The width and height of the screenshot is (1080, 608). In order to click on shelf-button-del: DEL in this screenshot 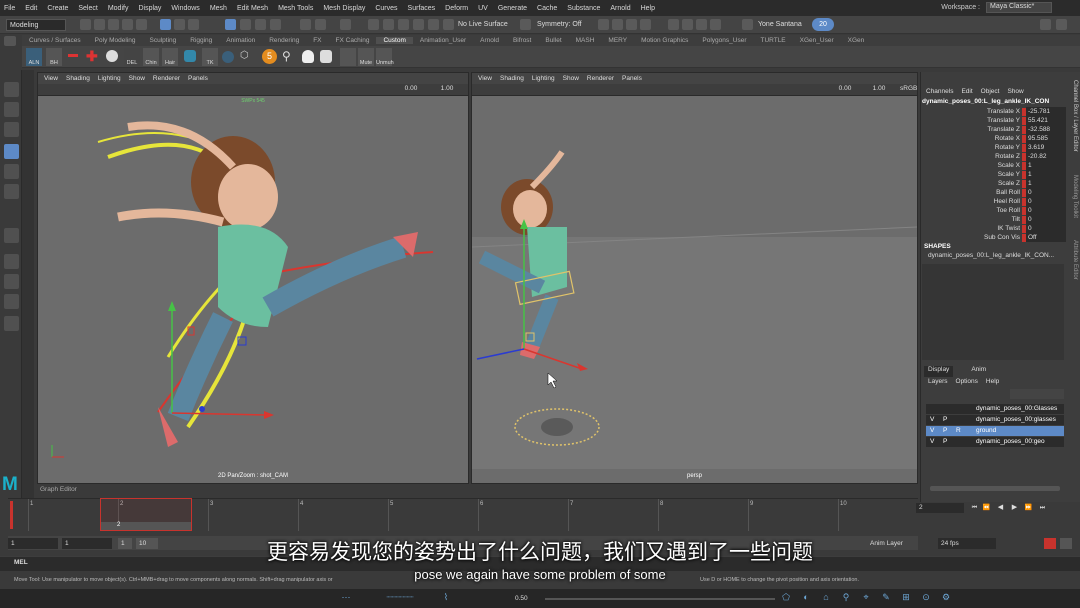, I will do `click(132, 57)`.